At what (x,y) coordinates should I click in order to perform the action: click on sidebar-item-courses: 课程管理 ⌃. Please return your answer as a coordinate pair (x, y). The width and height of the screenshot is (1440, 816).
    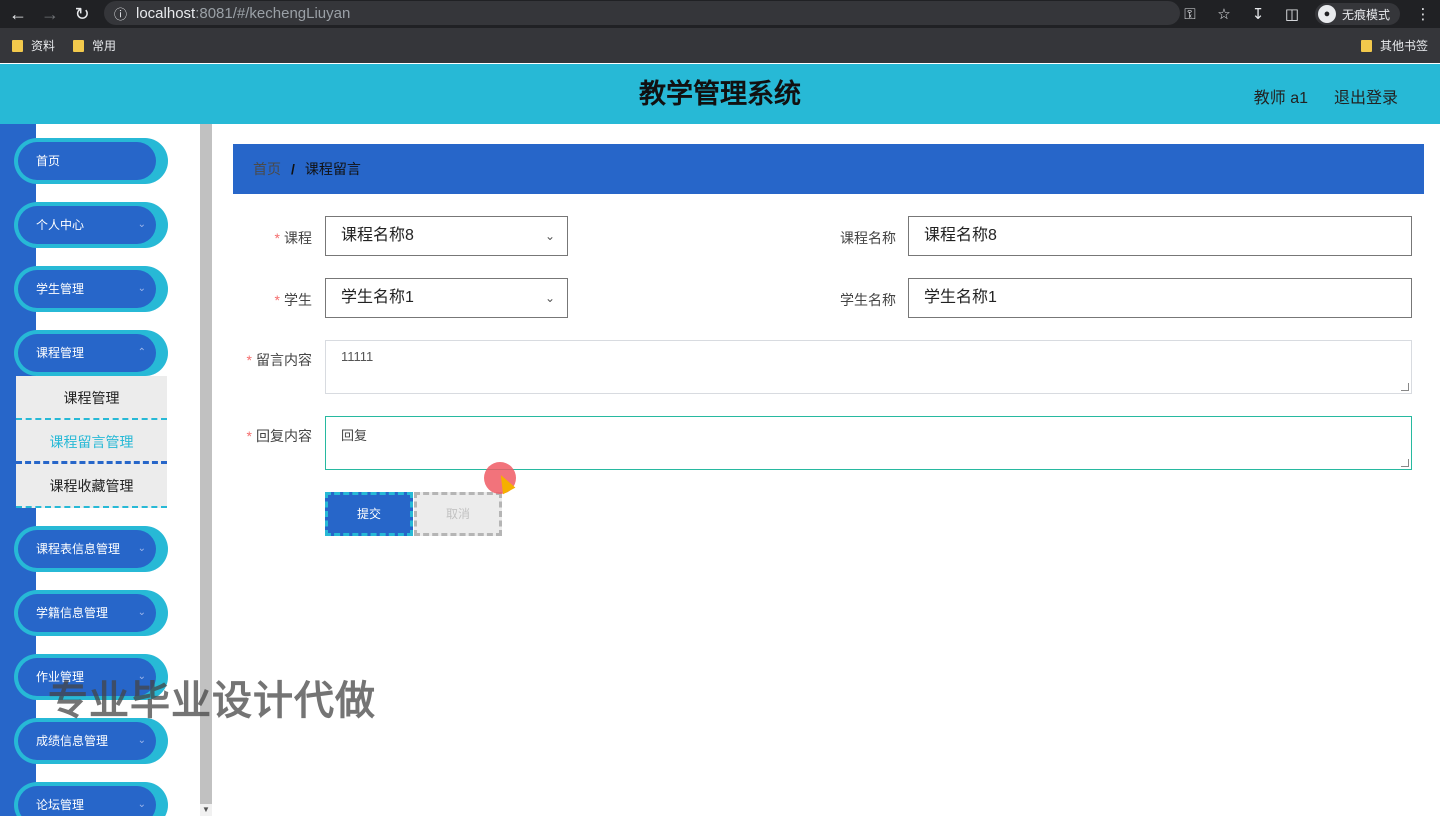
    Looking at the image, I should click on (91, 353).